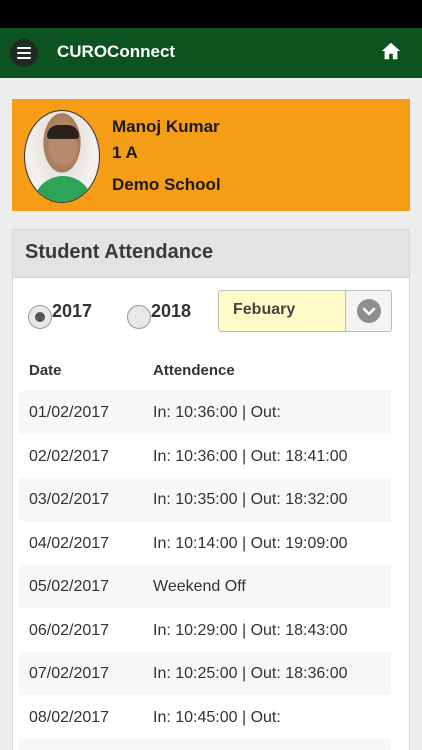 This screenshot has width=422, height=750. I want to click on student-name: Manoj Kumar, so click(166, 126).